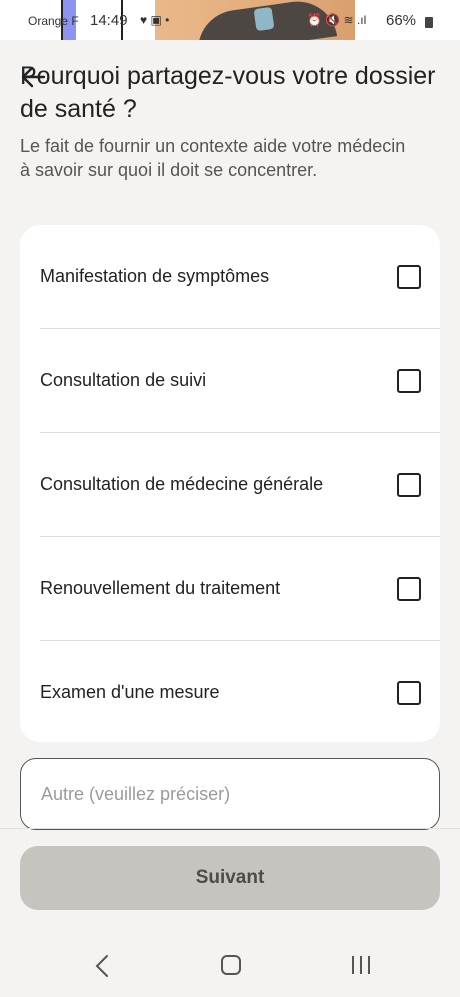  Describe the element at coordinates (160, 588) in the screenshot. I see `option-label: Renouvellement du traitement` at that location.